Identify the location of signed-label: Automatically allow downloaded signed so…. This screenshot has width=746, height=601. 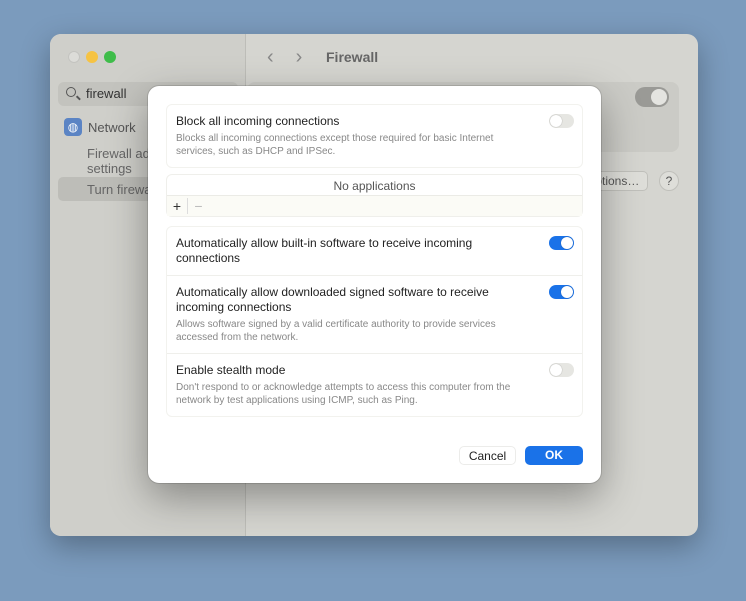
(332, 299).